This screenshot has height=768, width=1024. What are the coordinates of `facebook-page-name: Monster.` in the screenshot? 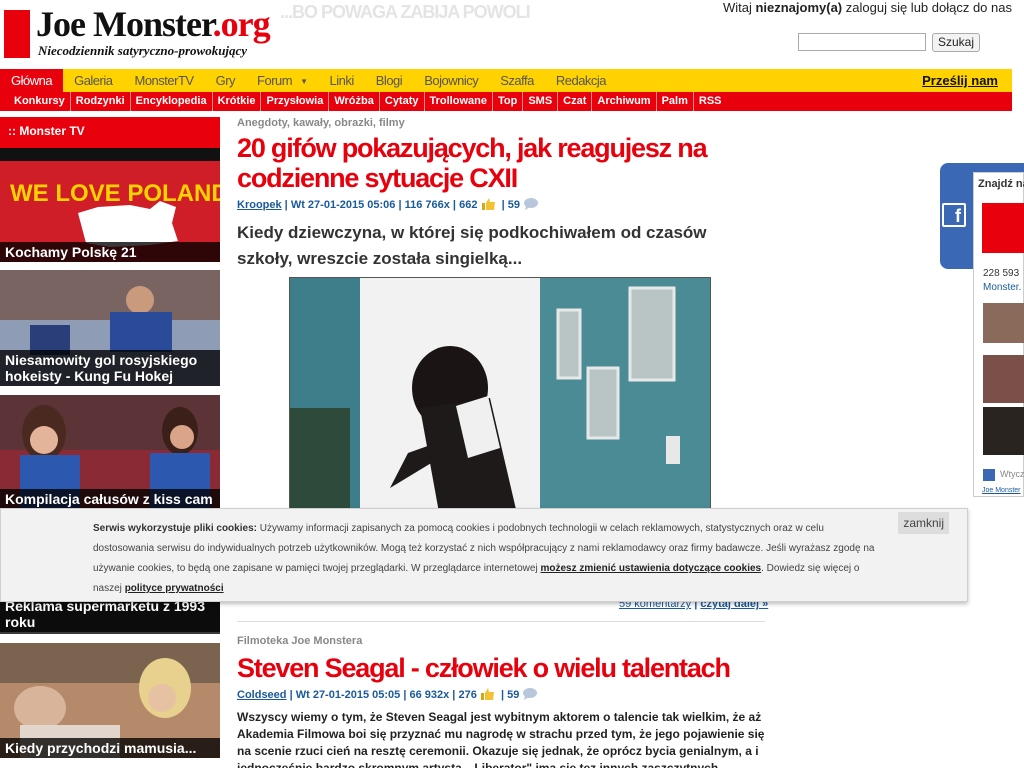 It's located at (1002, 287).